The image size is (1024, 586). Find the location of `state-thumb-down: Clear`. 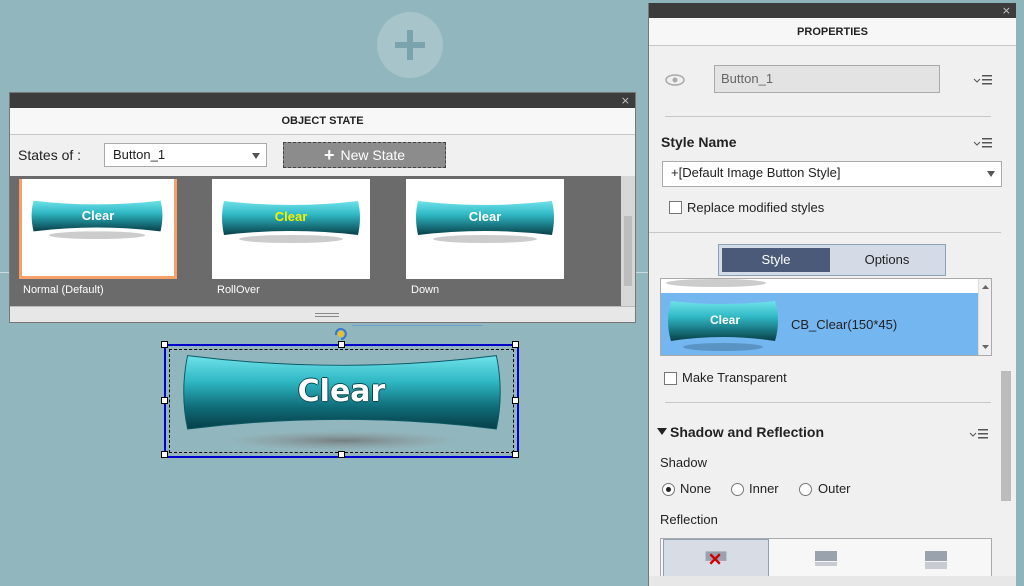

state-thumb-down: Clear is located at coordinates (485, 229).